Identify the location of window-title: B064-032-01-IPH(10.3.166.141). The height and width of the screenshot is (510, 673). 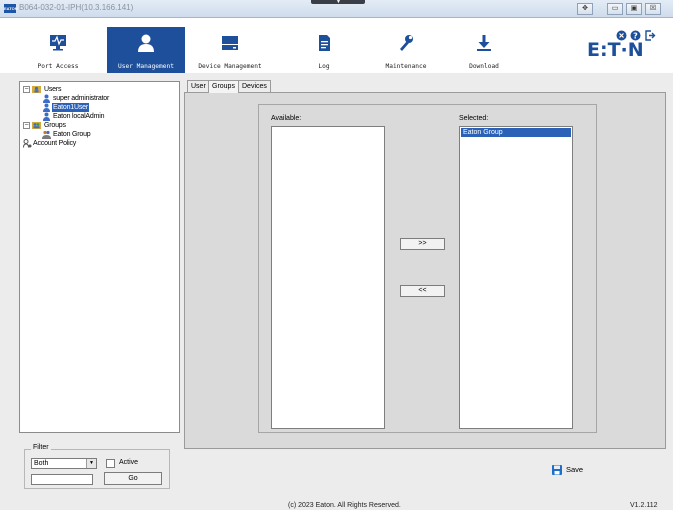
(76, 7).